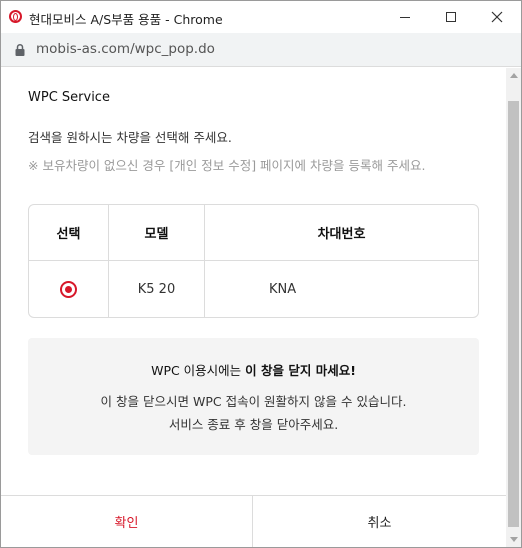 This screenshot has width=522, height=548. I want to click on close-button, so click(497, 17).